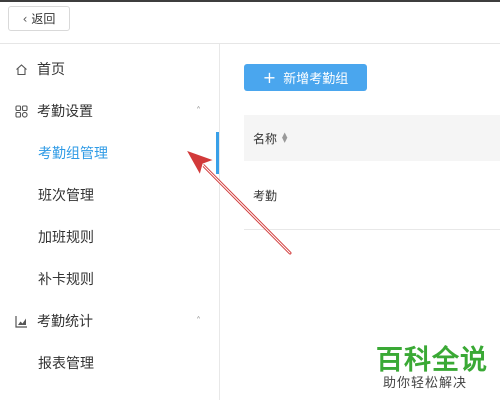 The image size is (500, 400). I want to click on watermark-subtitle: 助你轻松解决, so click(425, 383).